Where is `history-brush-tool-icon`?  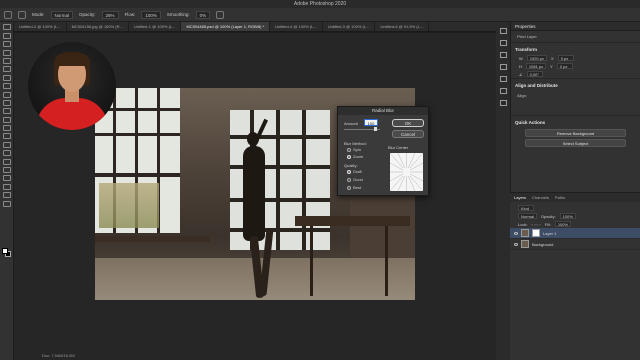 history-brush-tool-icon is located at coordinates (6, 111).